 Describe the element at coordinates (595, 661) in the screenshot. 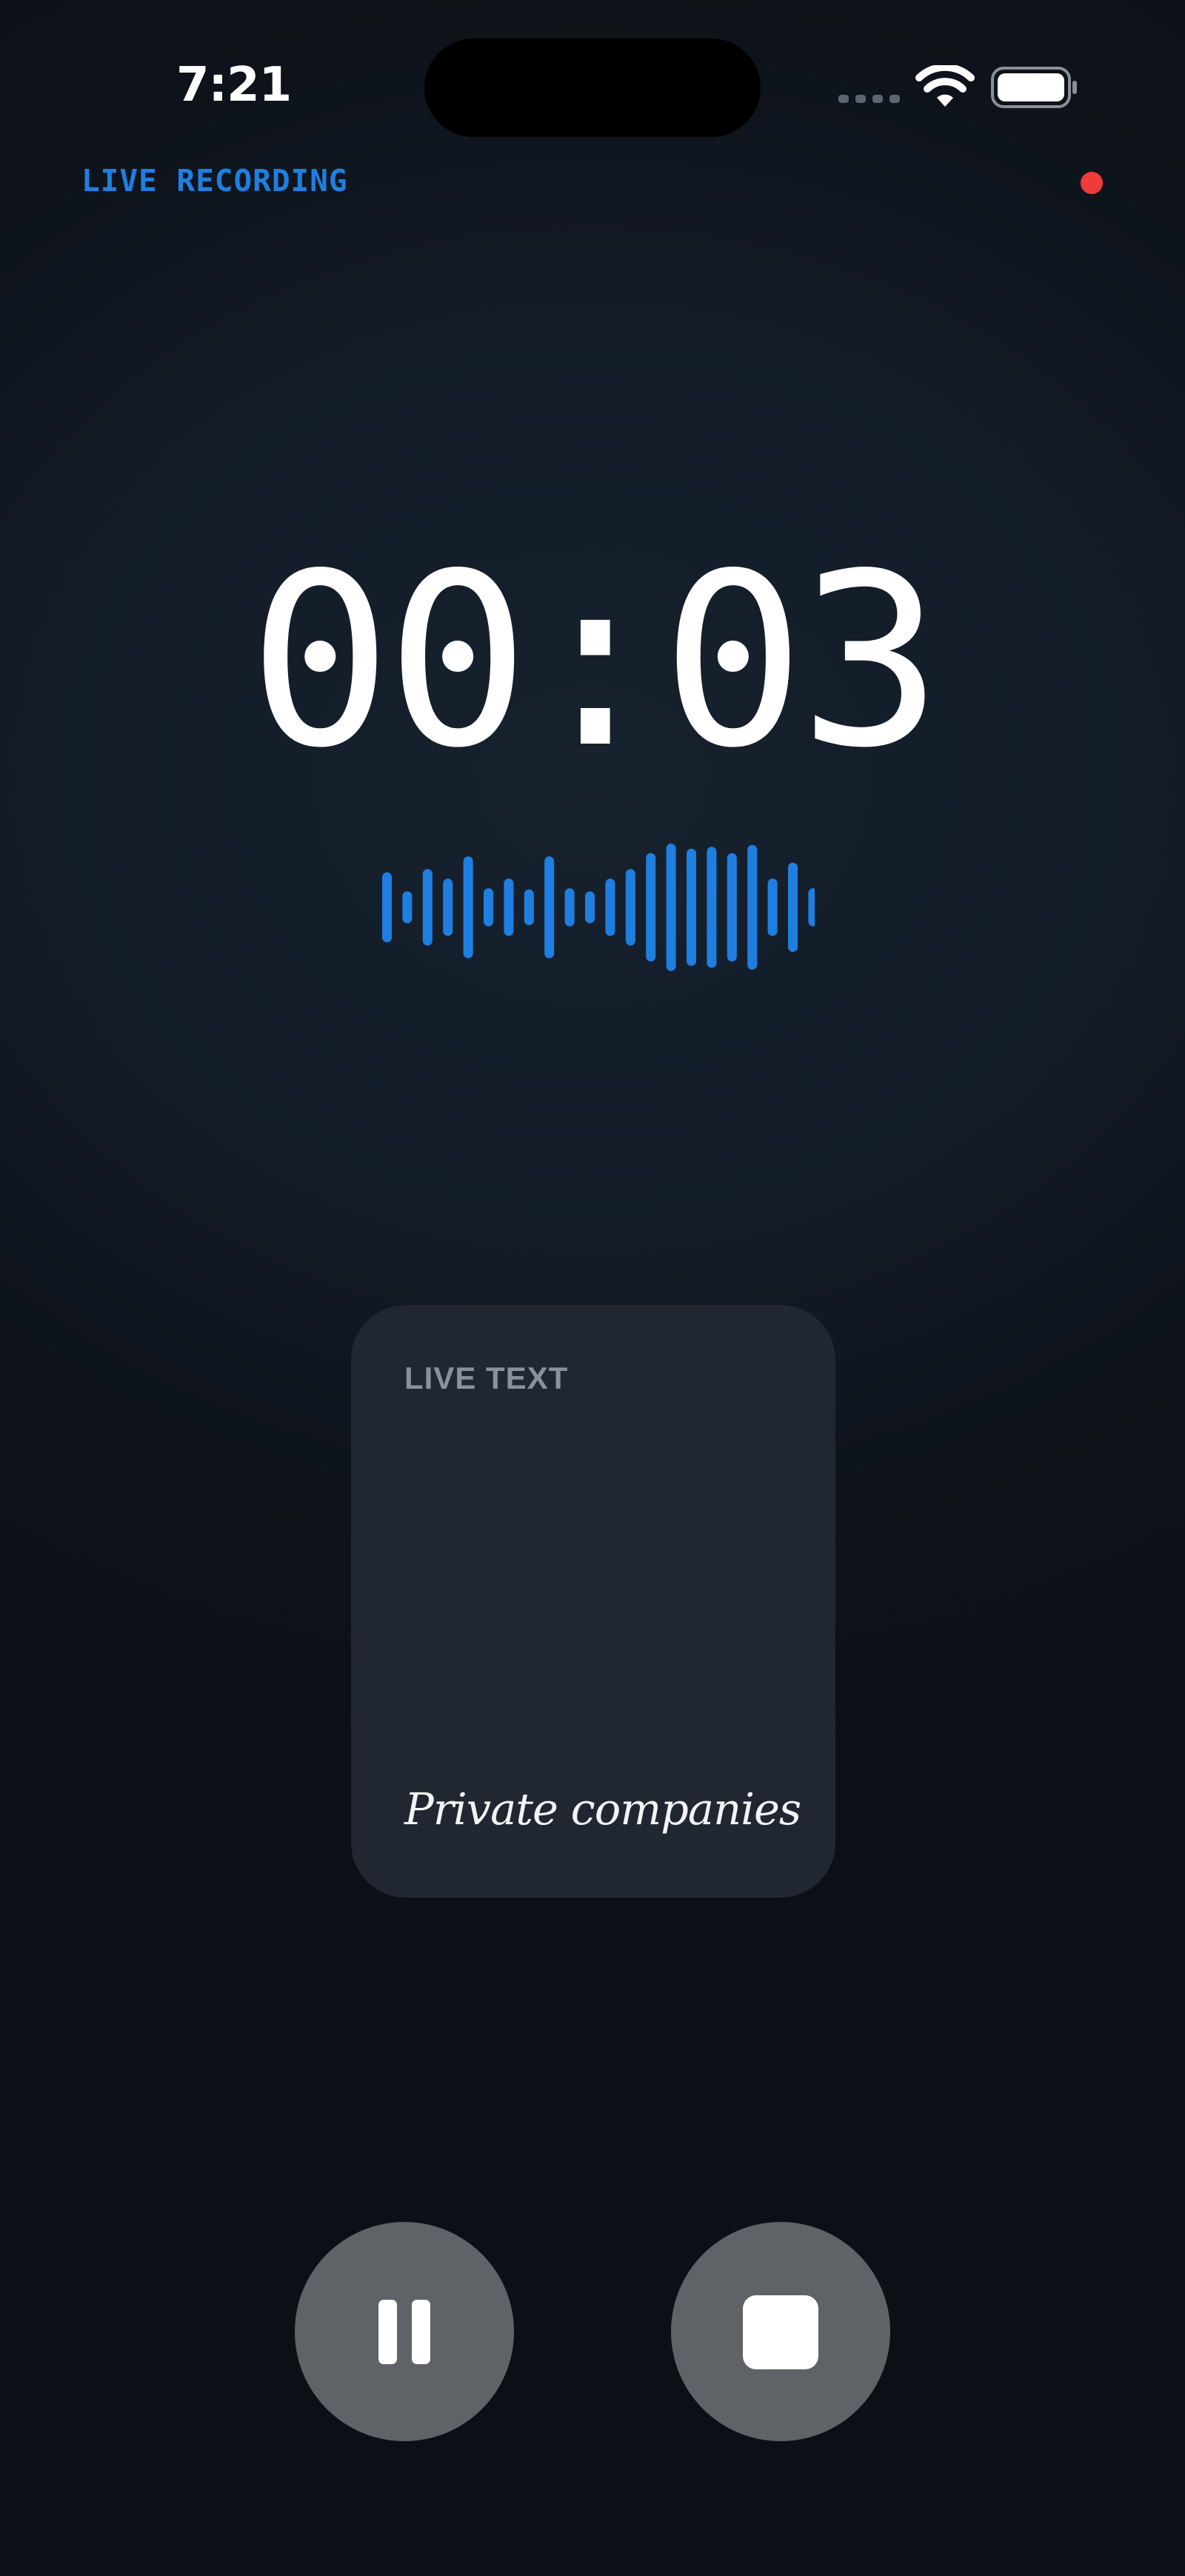

I see `elapsed-timer: 00:03` at that location.